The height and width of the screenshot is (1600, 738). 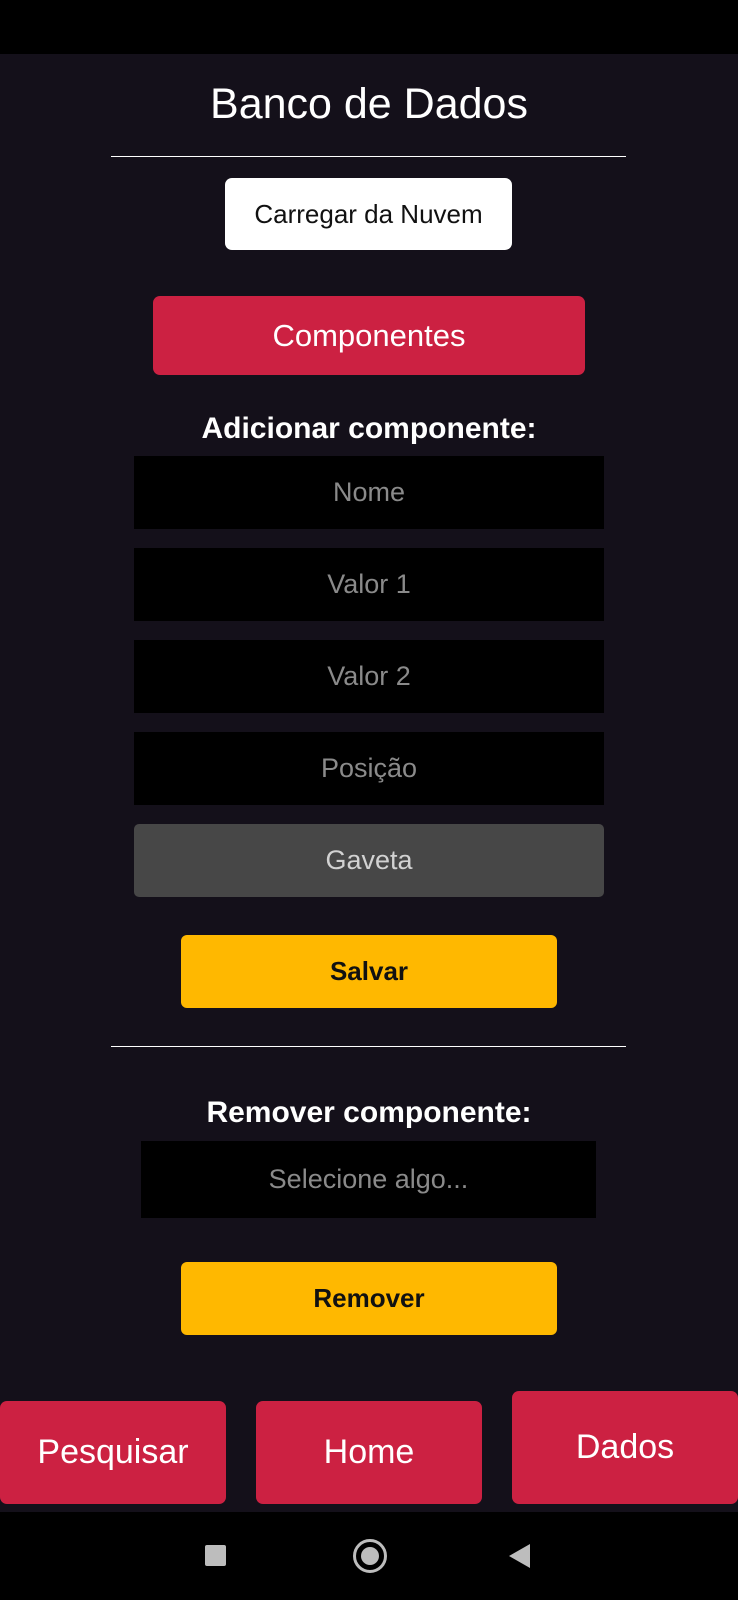 I want to click on nav-search-button: Pesquisar, so click(x=113, y=1452).